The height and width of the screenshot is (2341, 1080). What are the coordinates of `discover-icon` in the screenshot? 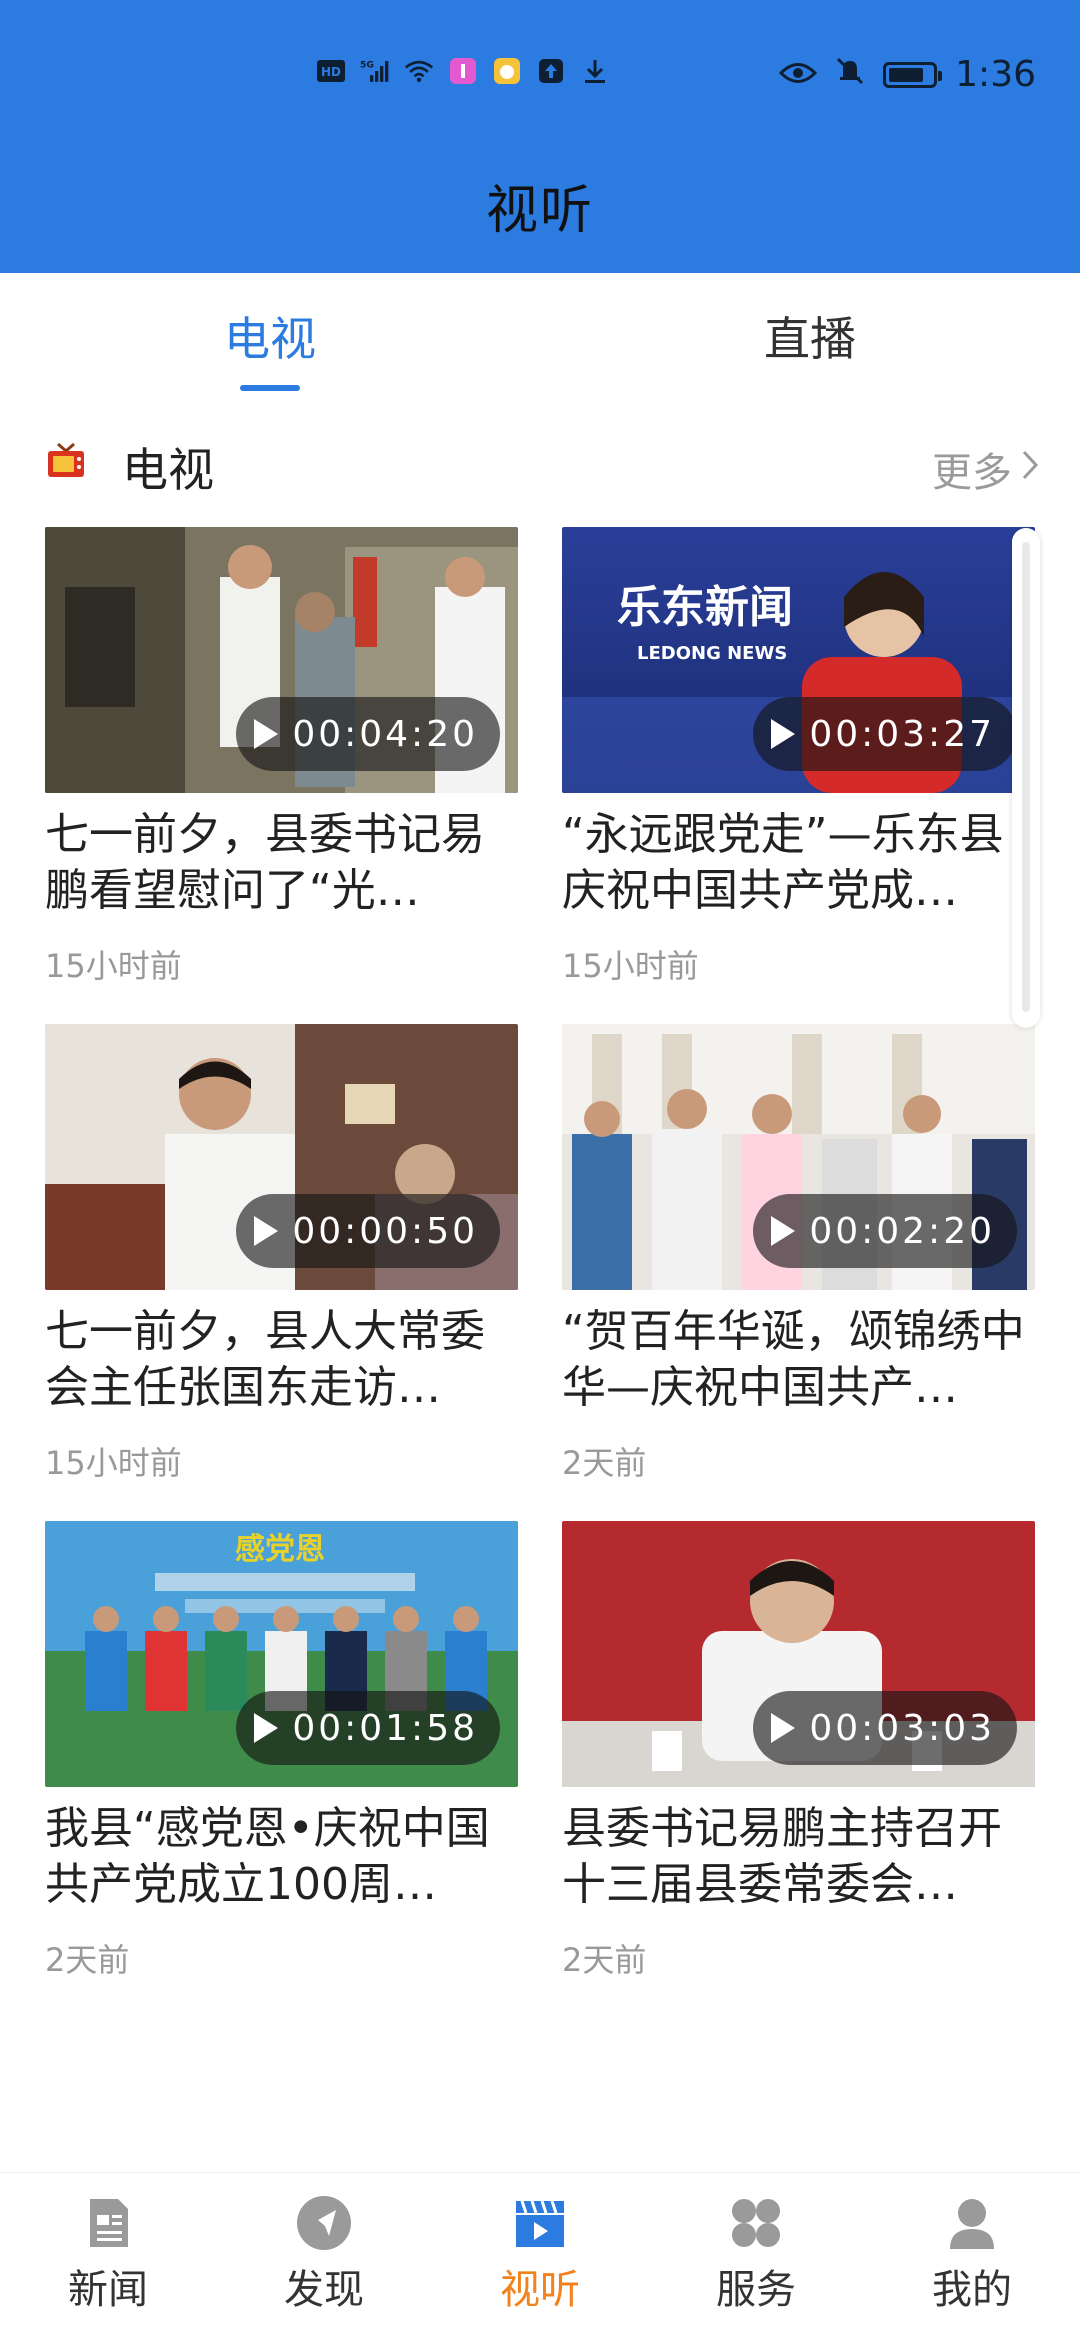 It's located at (324, 2223).